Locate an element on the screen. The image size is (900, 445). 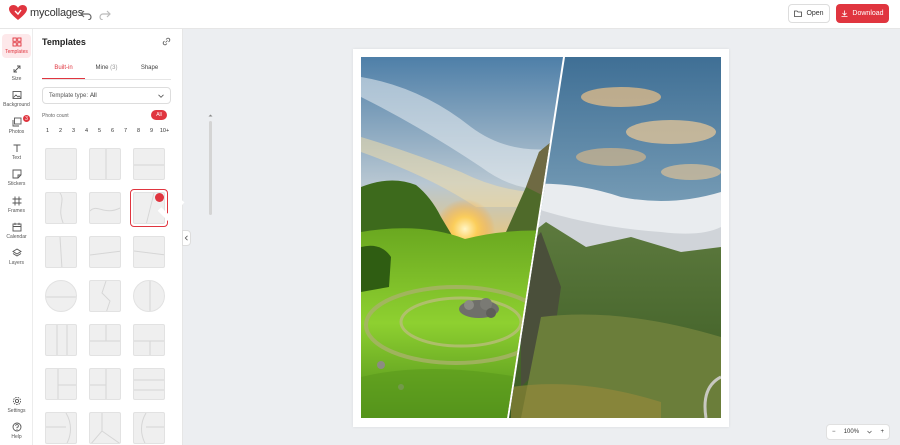
tab-mine: Mine (3) is located at coordinates (106, 72).